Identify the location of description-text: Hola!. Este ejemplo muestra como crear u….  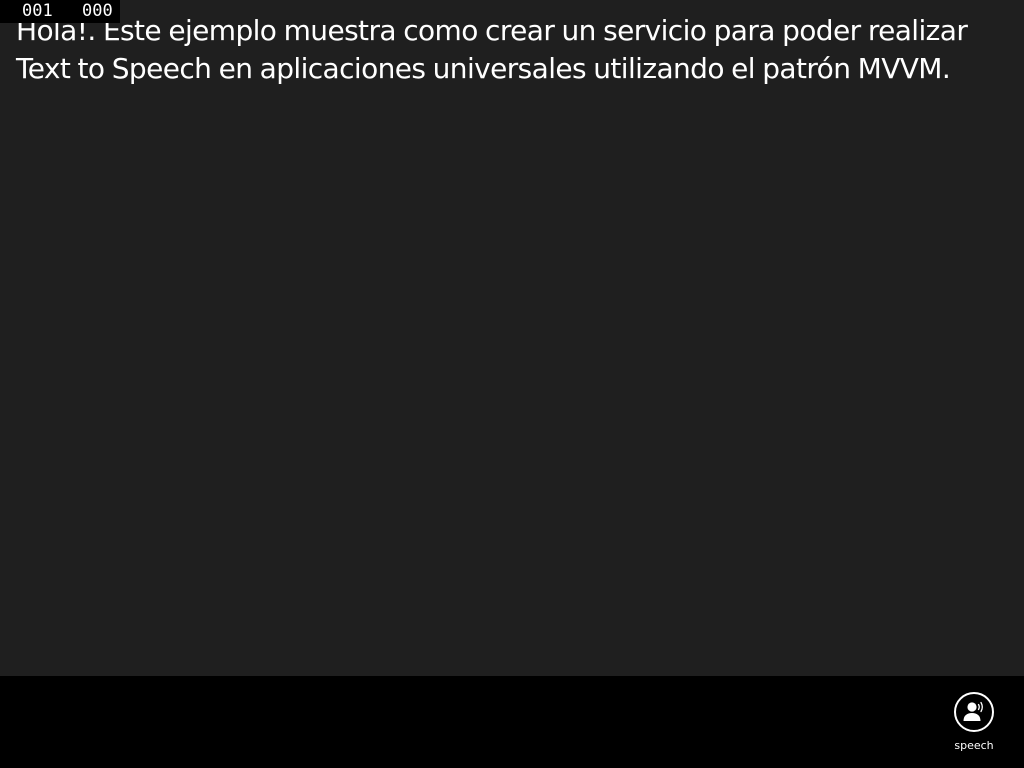
(492, 49).